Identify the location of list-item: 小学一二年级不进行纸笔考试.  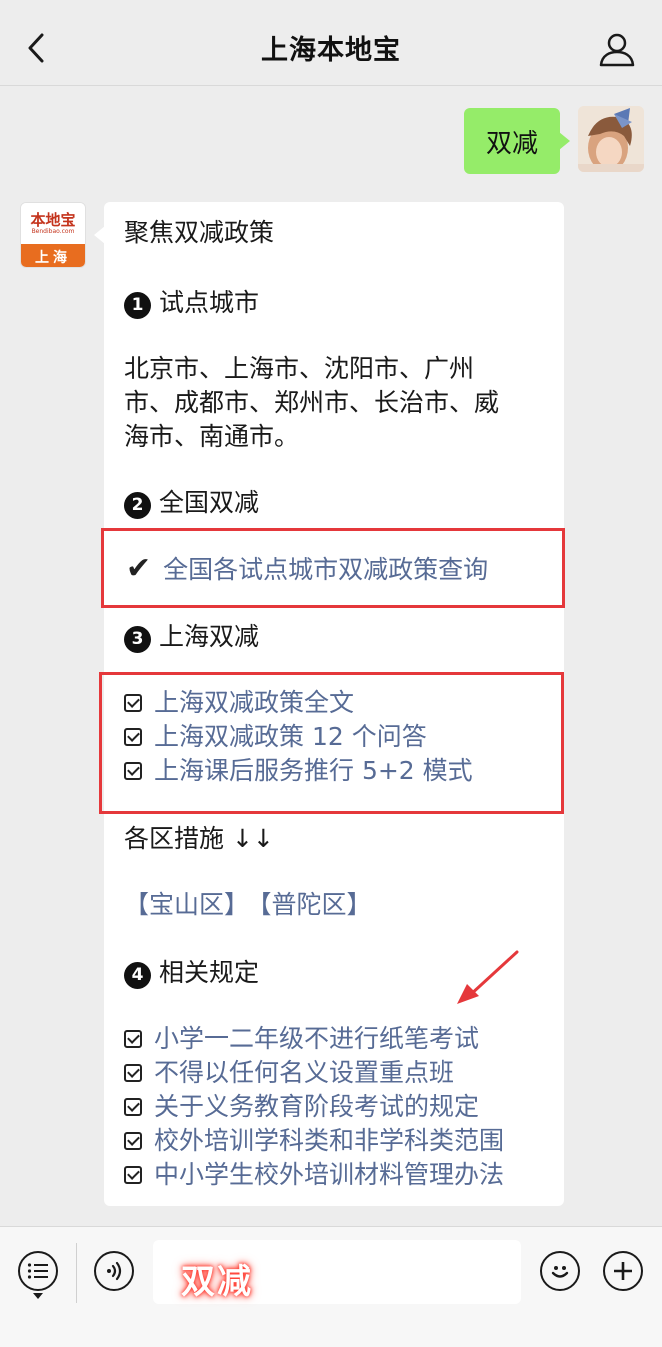
(314, 1039).